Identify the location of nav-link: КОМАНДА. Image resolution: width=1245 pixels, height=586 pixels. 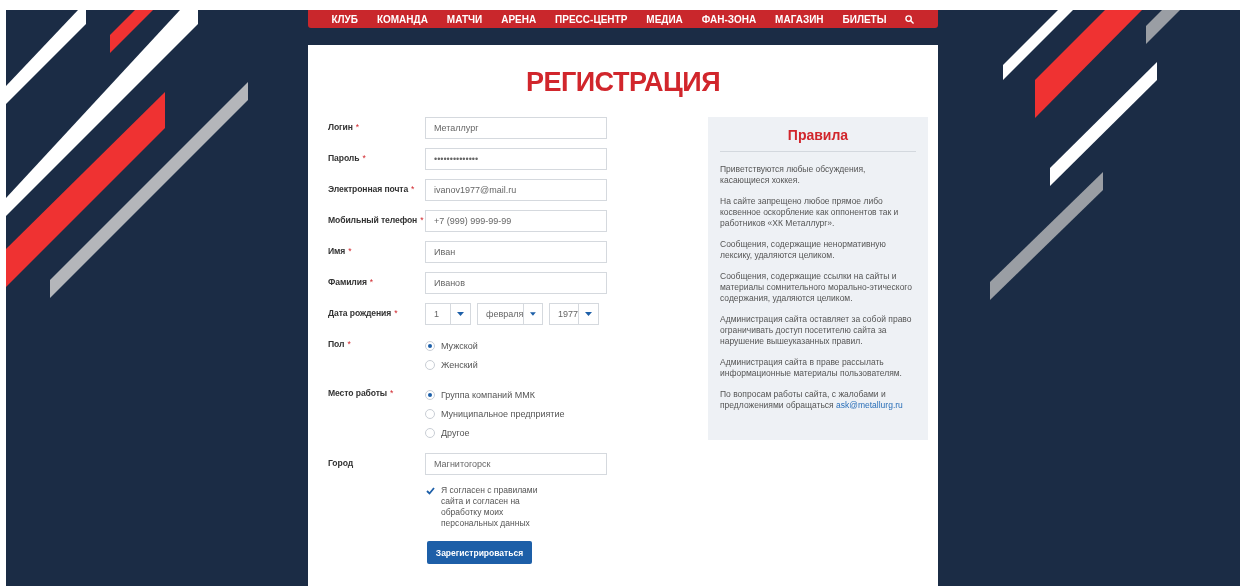
(402, 19).